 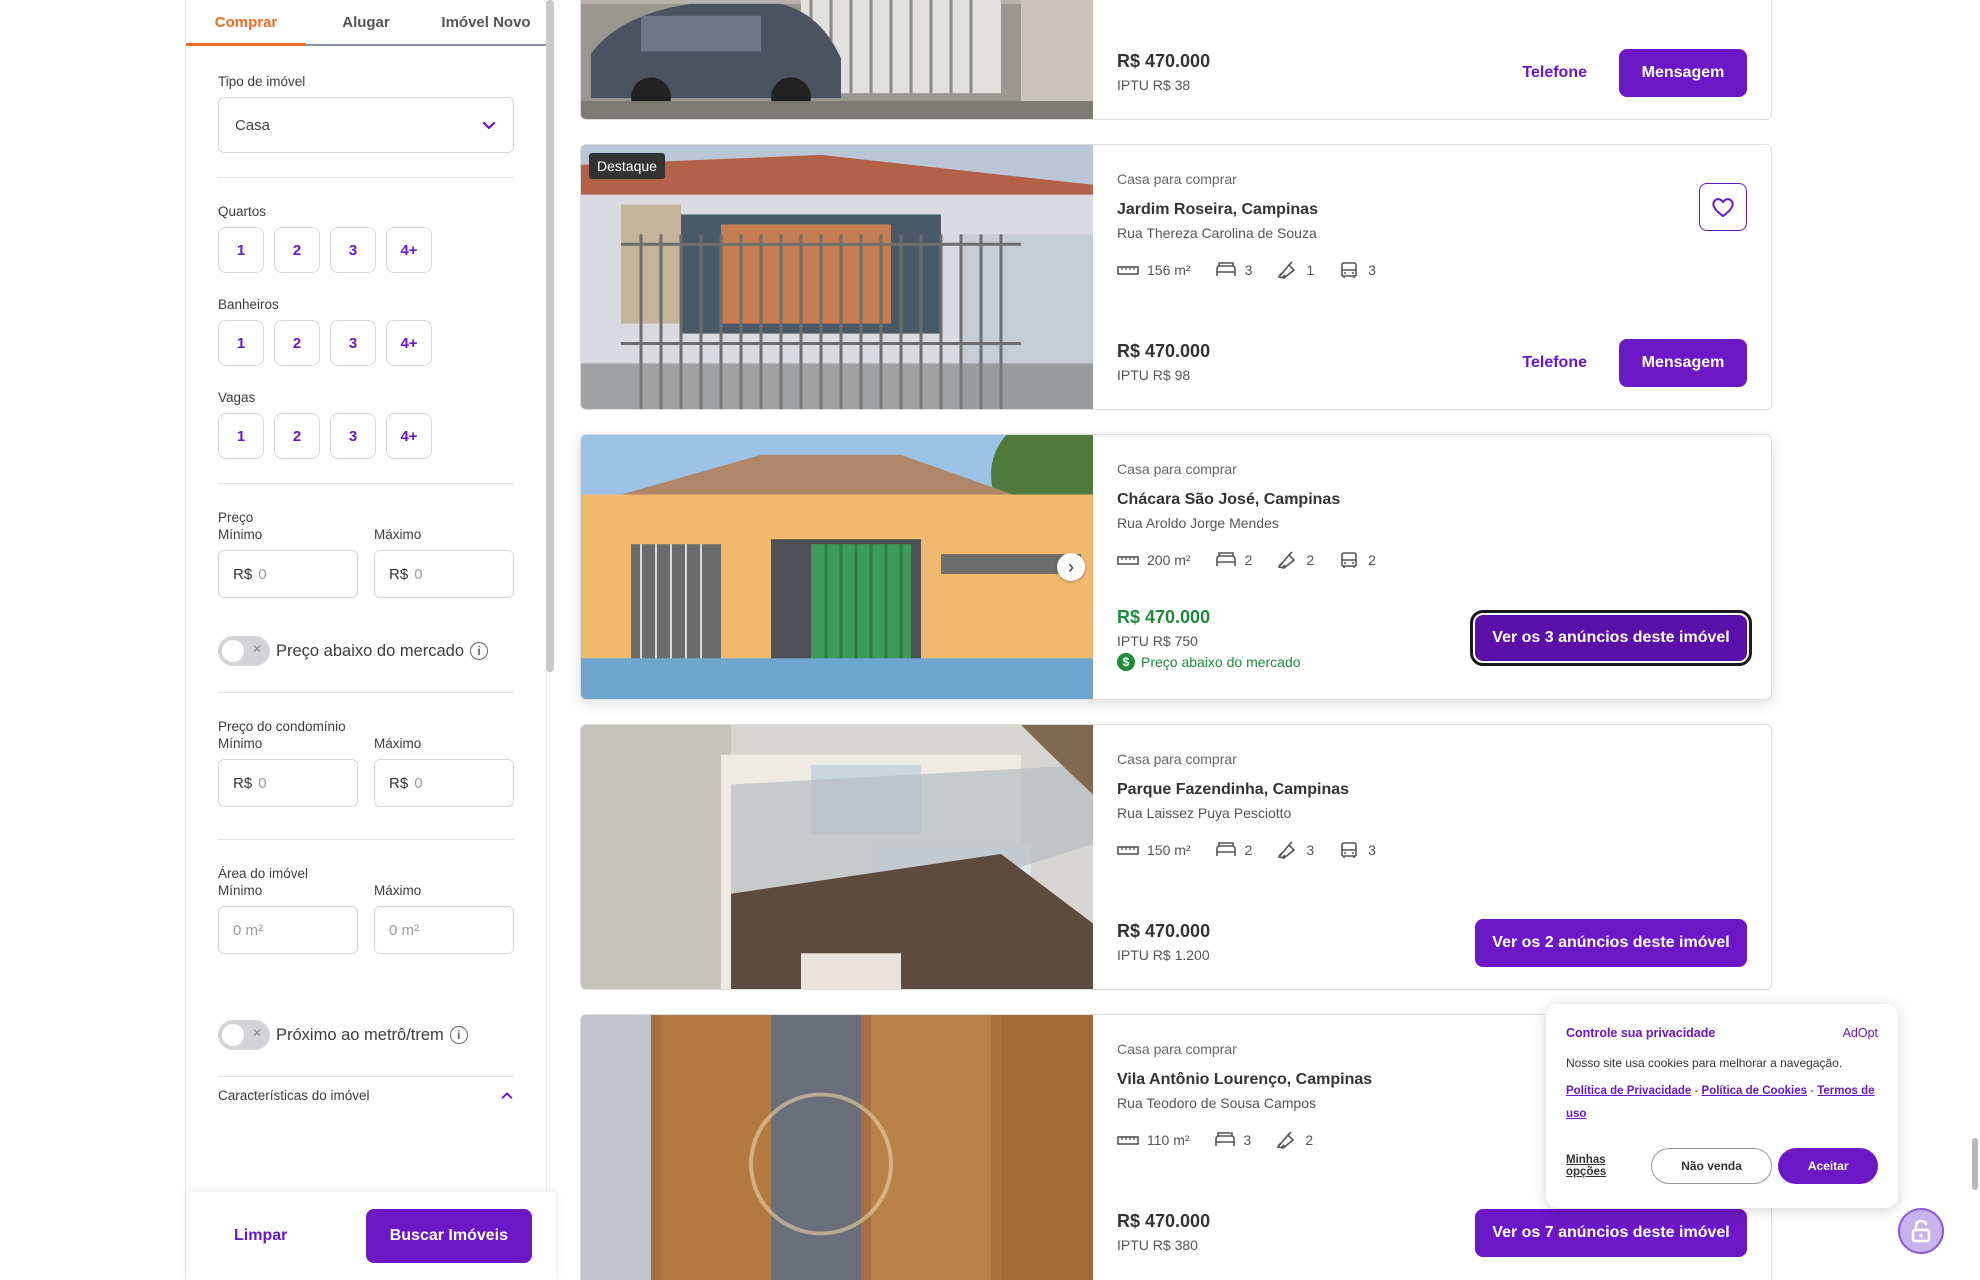 I want to click on listing-features: 200 m² 2 2 2, so click(x=1246, y=560).